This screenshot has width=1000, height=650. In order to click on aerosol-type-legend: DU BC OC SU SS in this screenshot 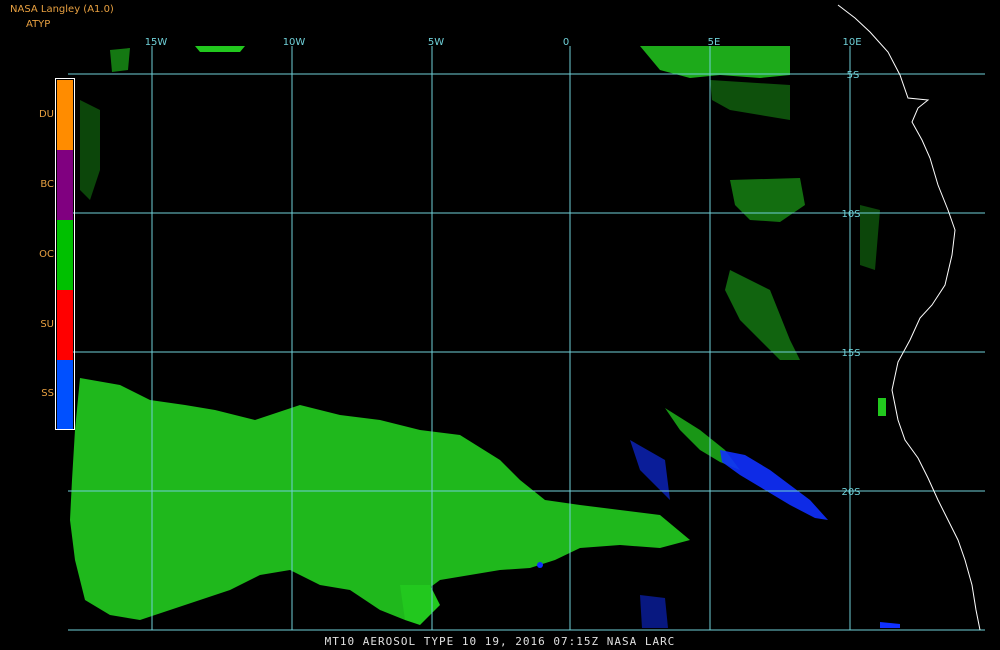, I will do `click(57, 254)`.